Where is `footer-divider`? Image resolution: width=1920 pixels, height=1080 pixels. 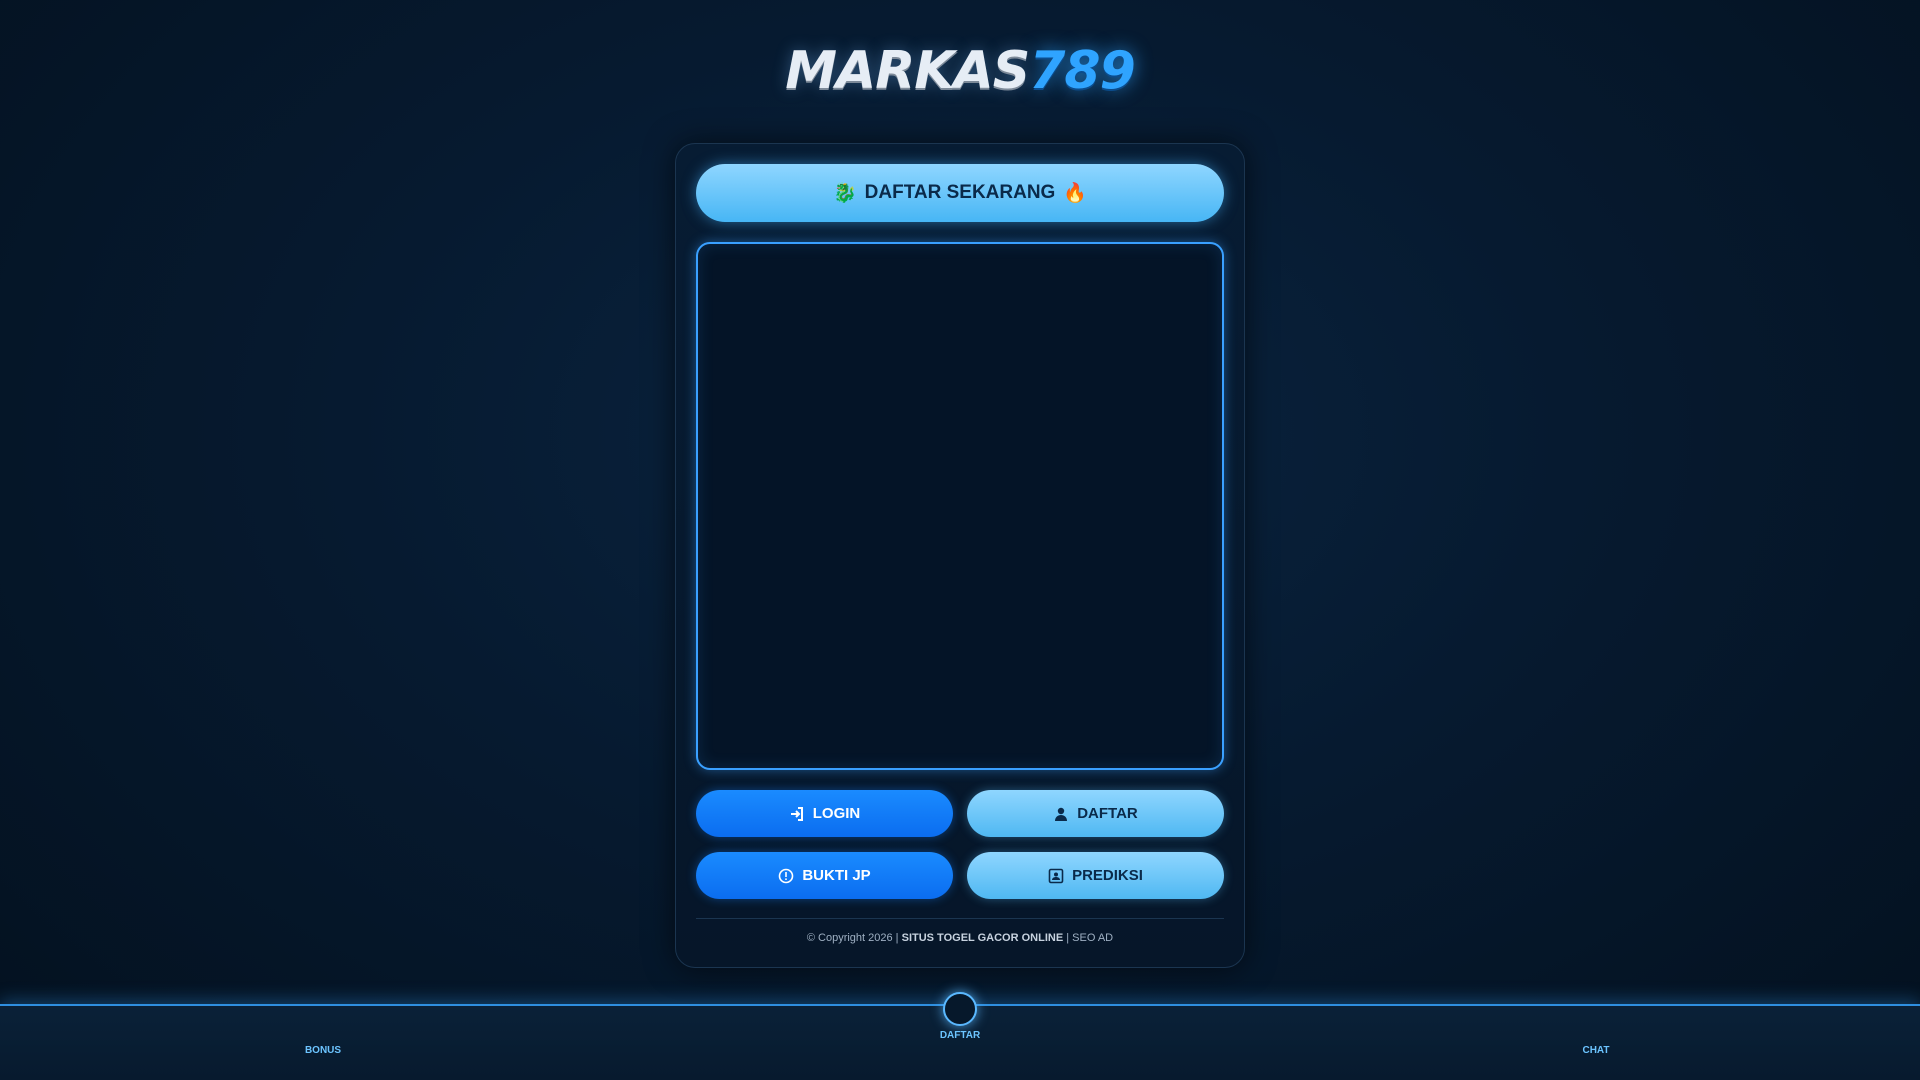
footer-divider is located at coordinates (960, 918).